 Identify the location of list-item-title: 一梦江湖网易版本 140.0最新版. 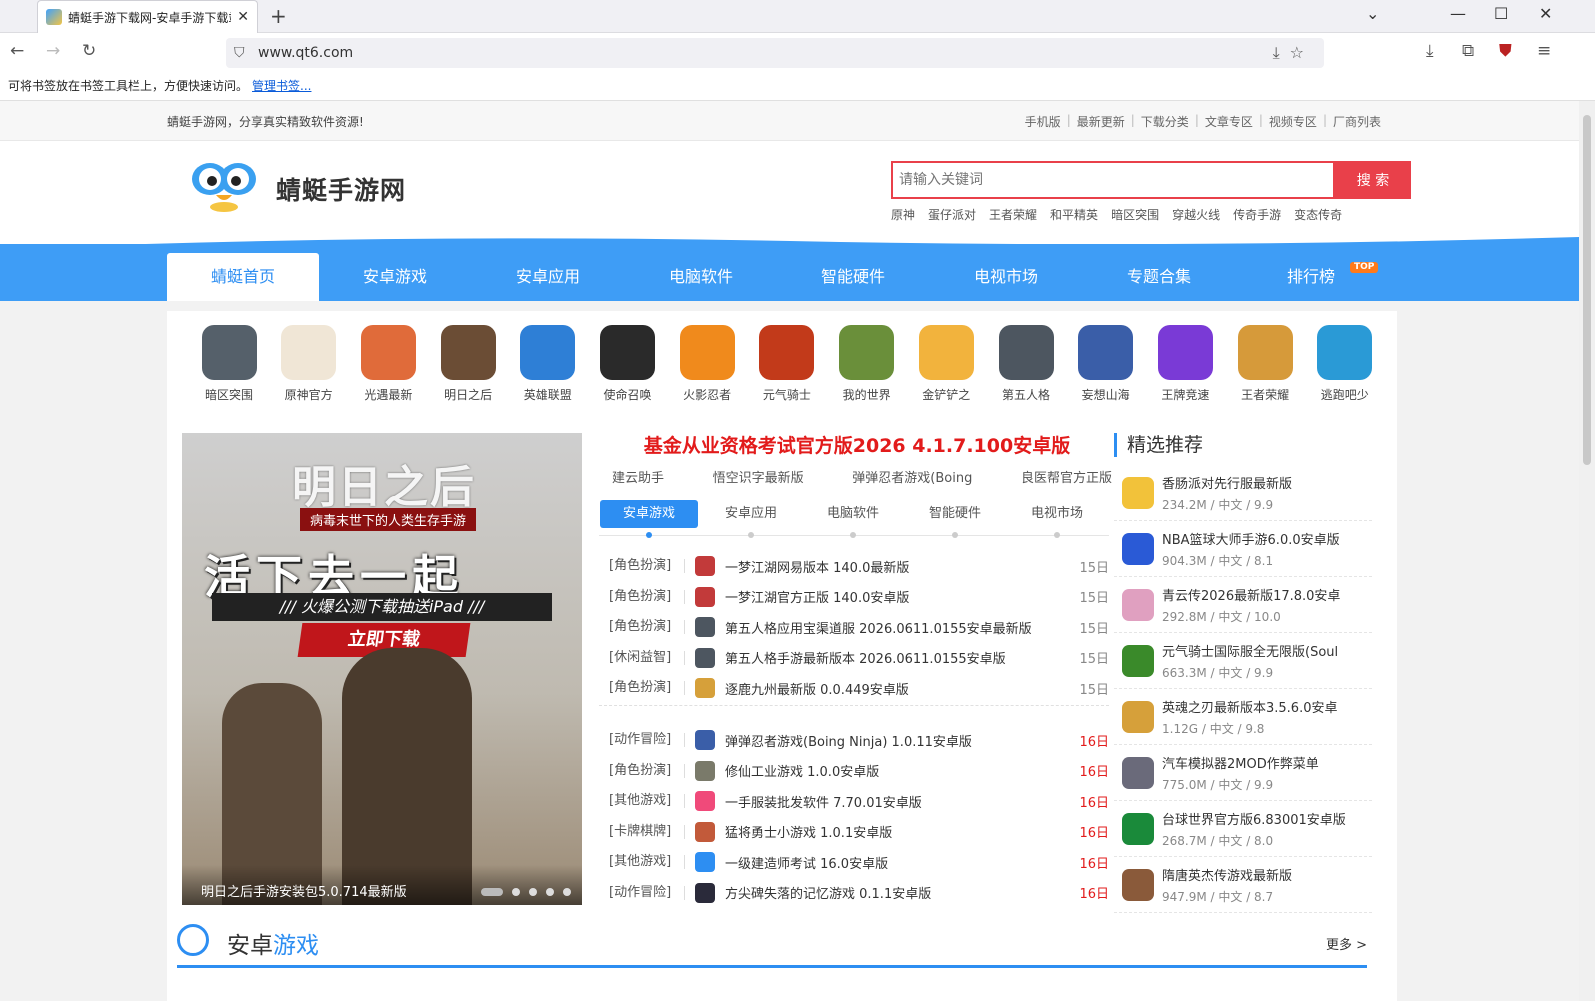
(897, 566).